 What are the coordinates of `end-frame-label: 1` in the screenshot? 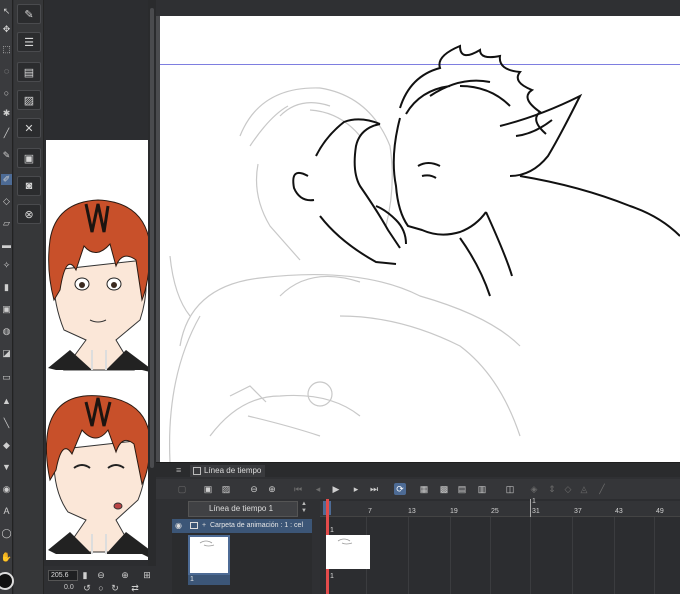 It's located at (534, 501).